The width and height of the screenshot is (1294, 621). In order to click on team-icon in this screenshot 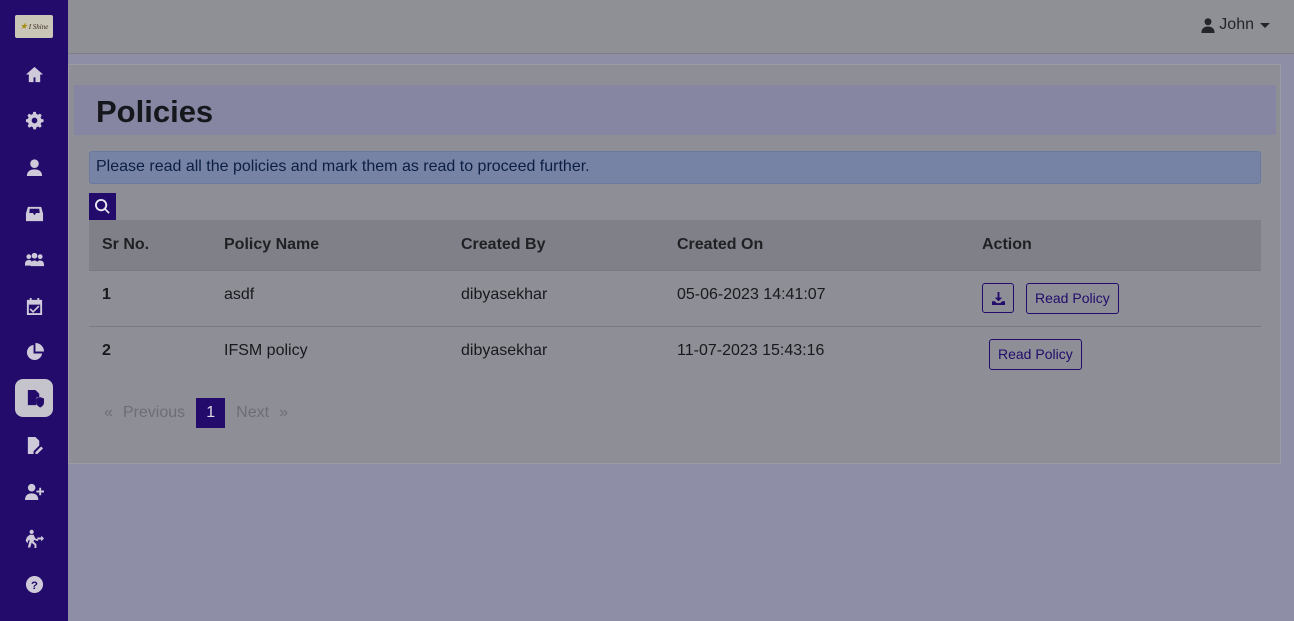, I will do `click(34, 259)`.